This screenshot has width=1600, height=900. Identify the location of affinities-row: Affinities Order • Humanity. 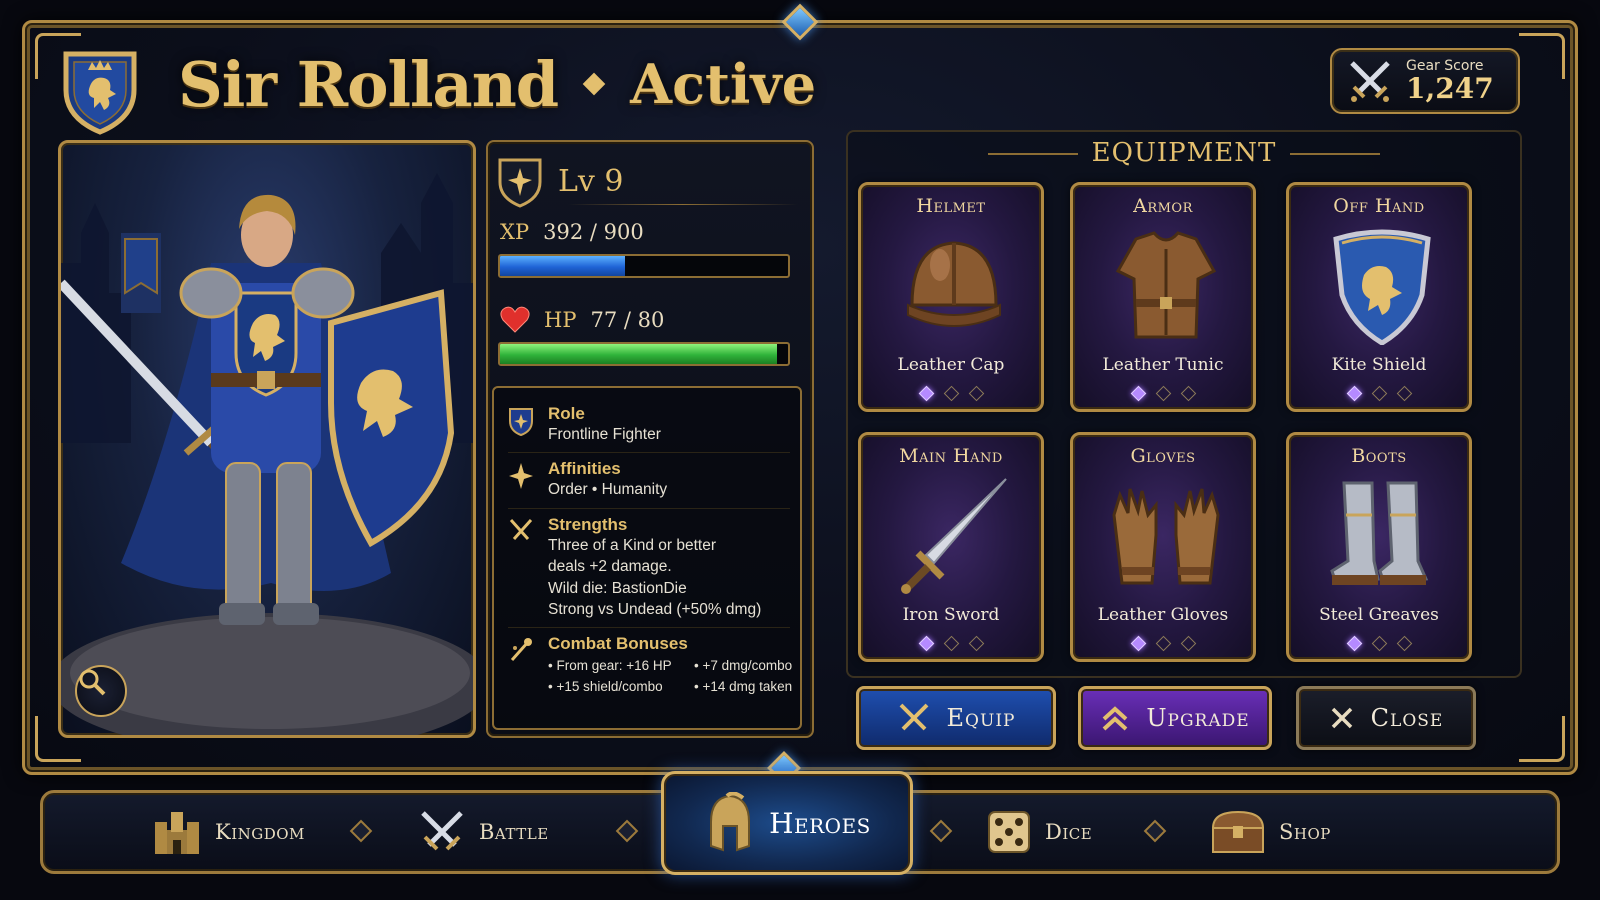
(649, 481).